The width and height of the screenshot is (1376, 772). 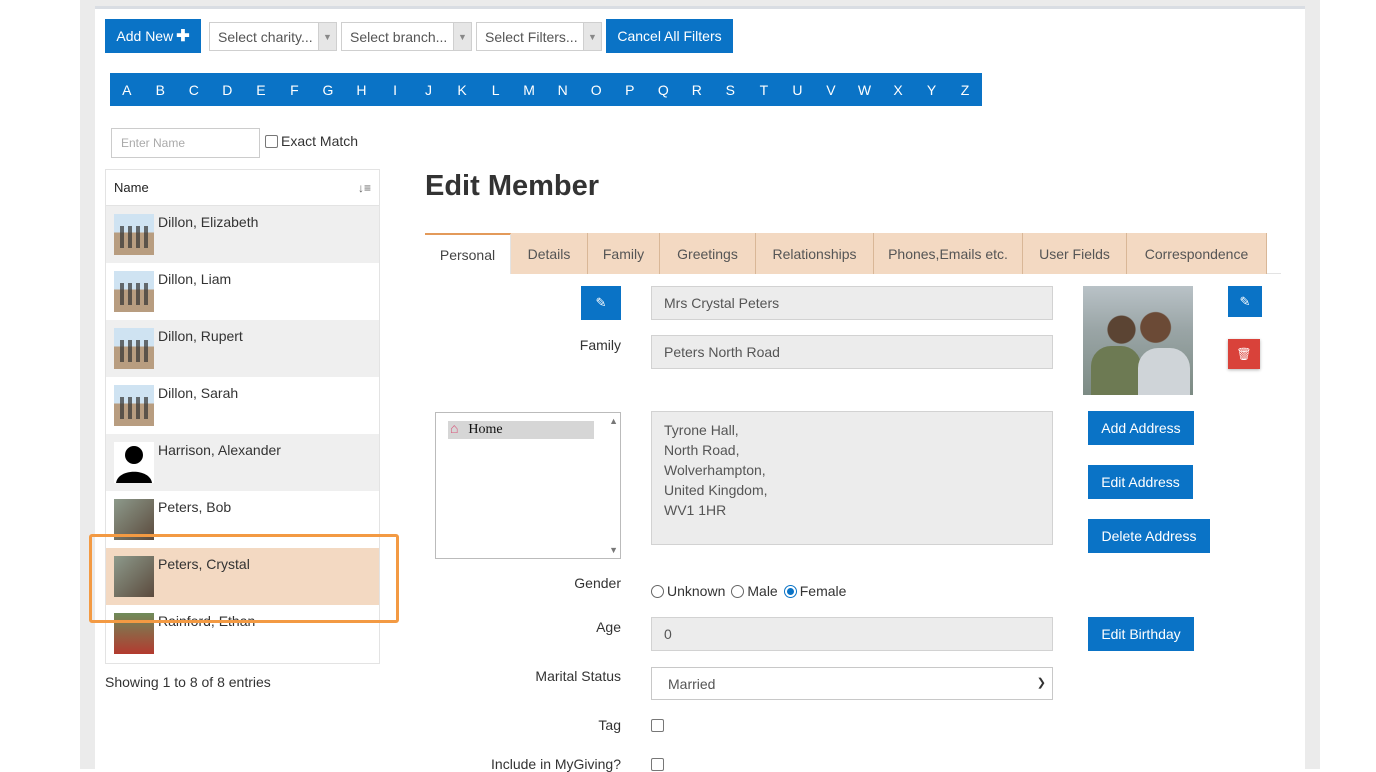 What do you see at coordinates (731, 89) in the screenshot?
I see `letter-filter-s: S` at bounding box center [731, 89].